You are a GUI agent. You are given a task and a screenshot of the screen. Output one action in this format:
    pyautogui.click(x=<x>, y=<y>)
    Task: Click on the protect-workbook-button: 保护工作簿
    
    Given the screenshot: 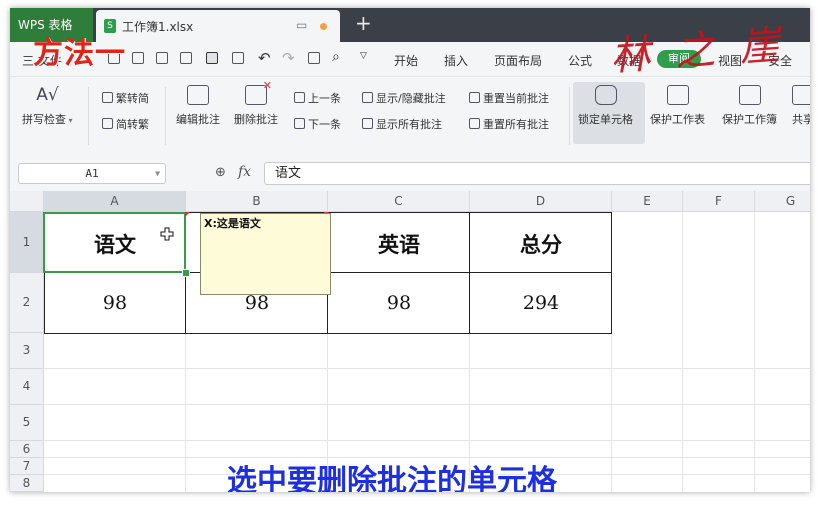 What is the action you would take?
    pyautogui.click(x=749, y=106)
    